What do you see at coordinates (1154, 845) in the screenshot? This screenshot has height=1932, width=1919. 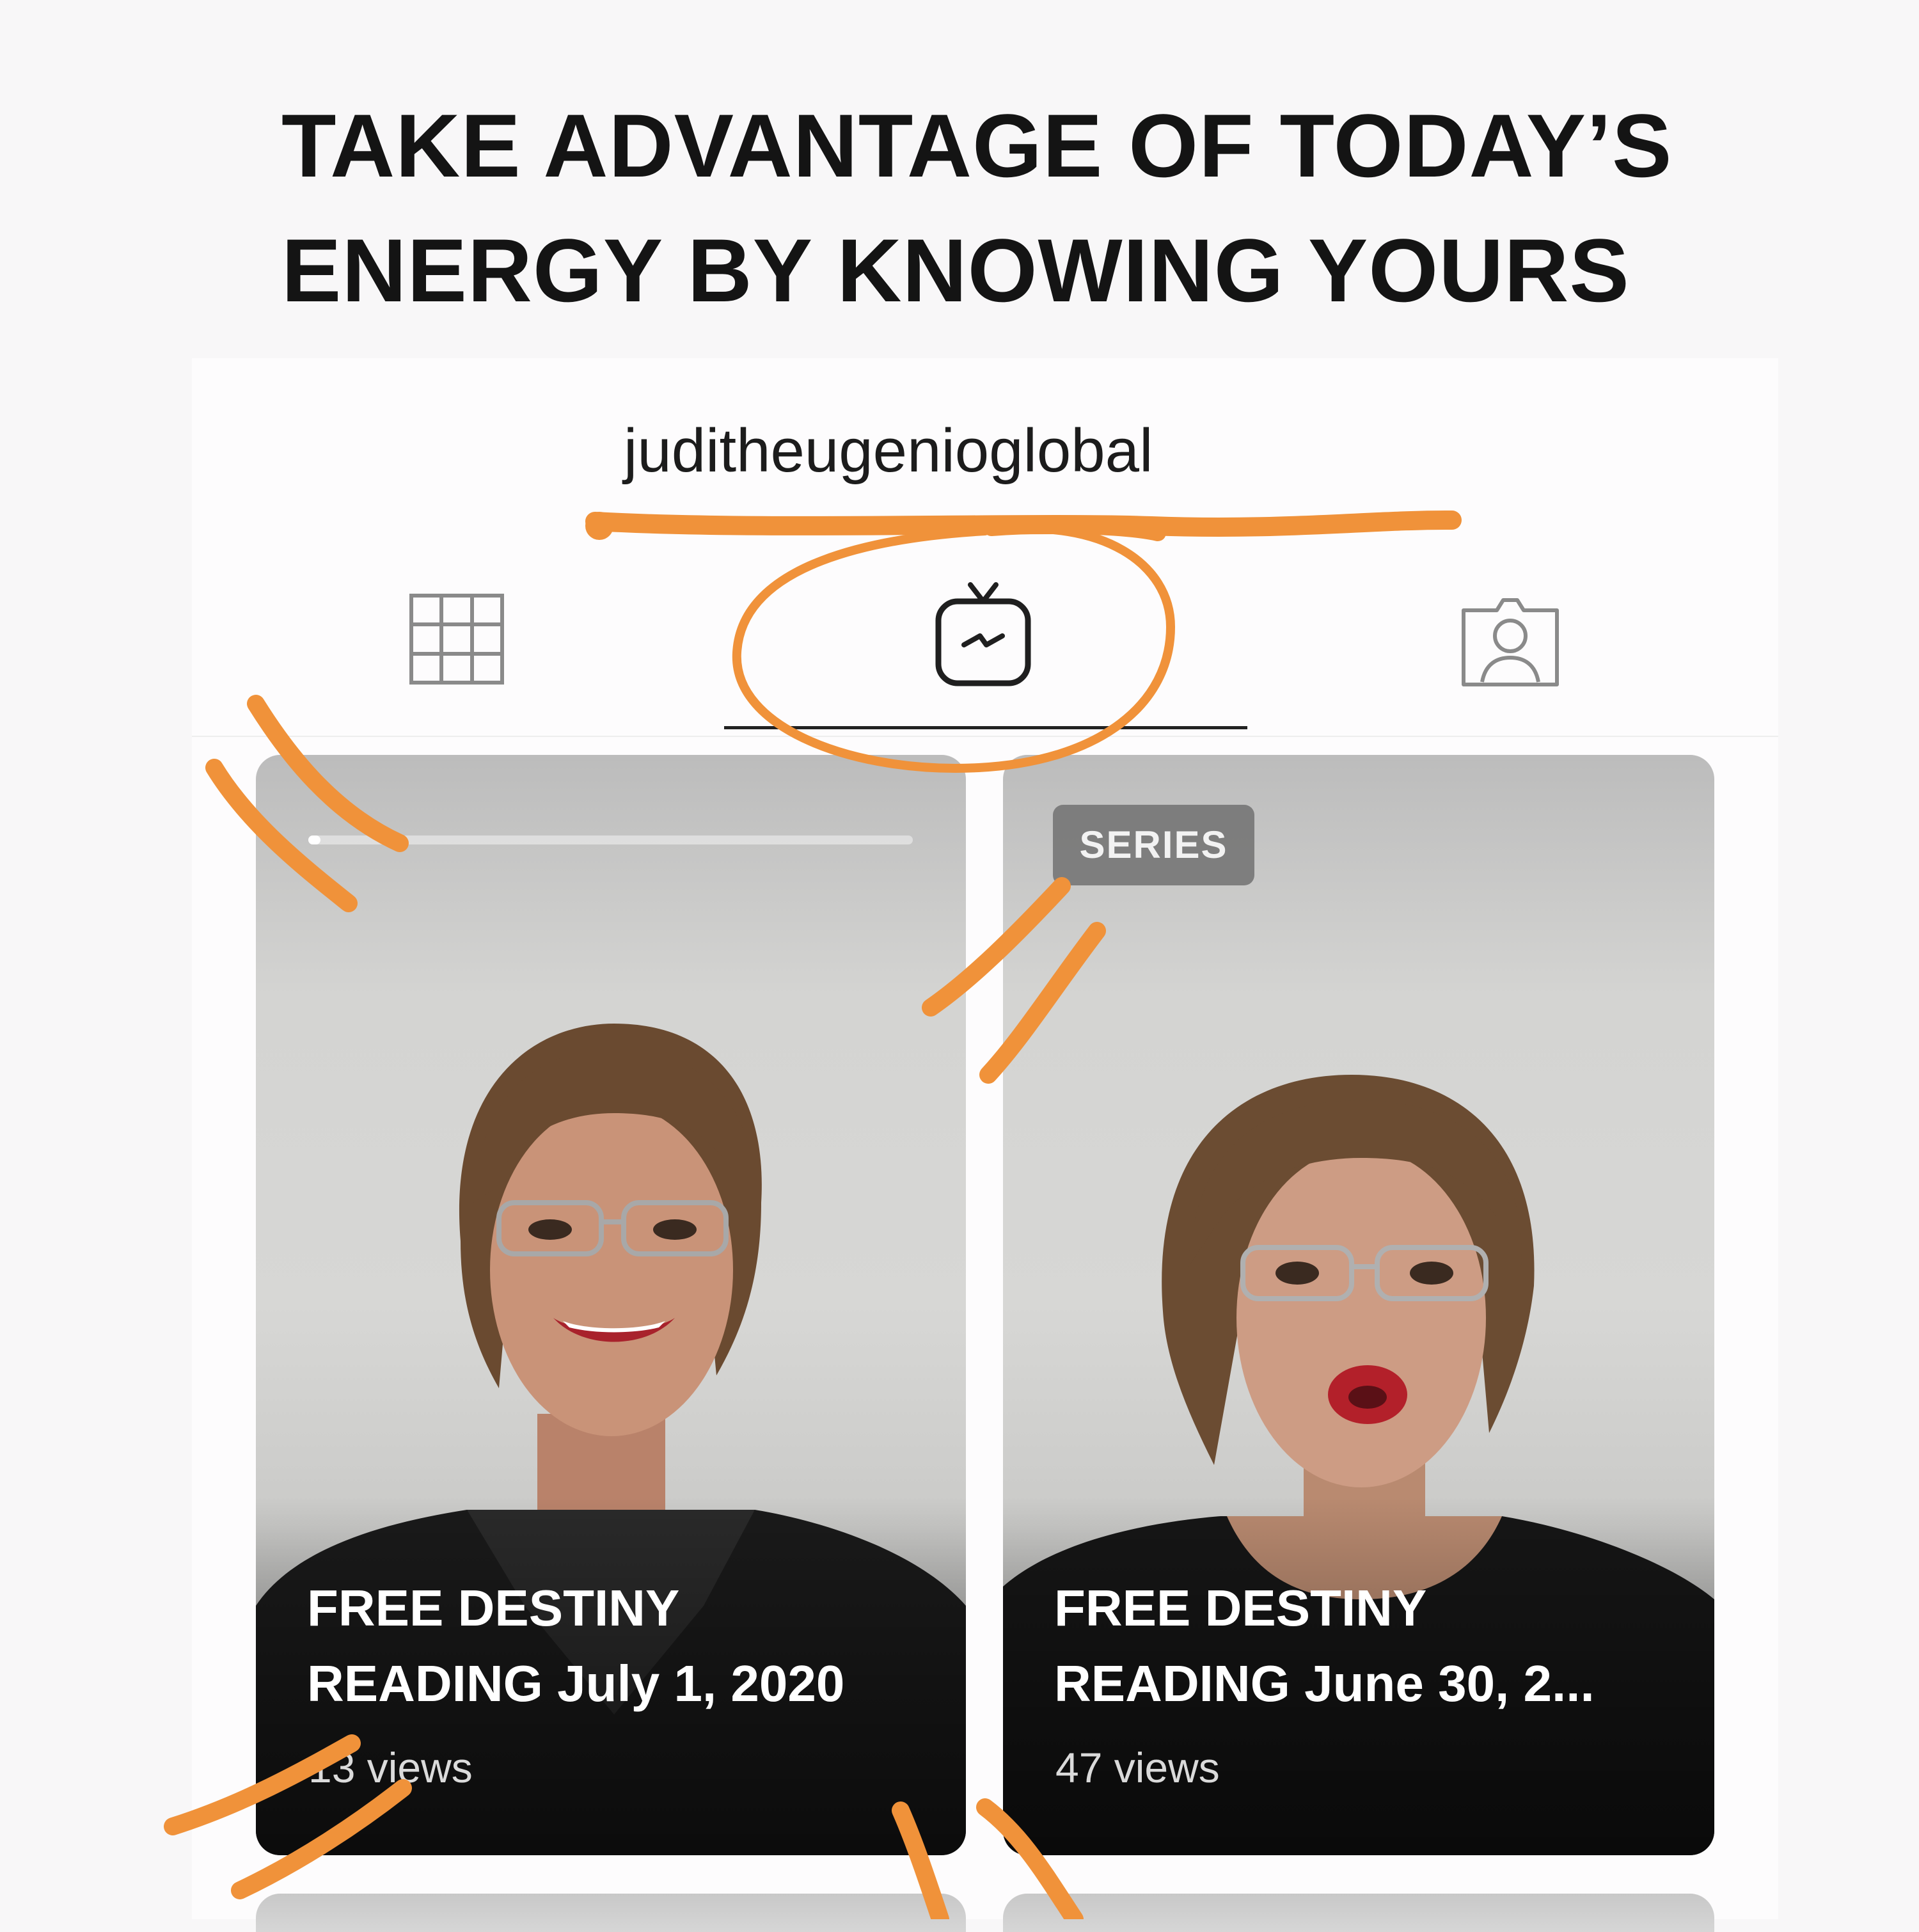 I see `series-badge: SERIES` at bounding box center [1154, 845].